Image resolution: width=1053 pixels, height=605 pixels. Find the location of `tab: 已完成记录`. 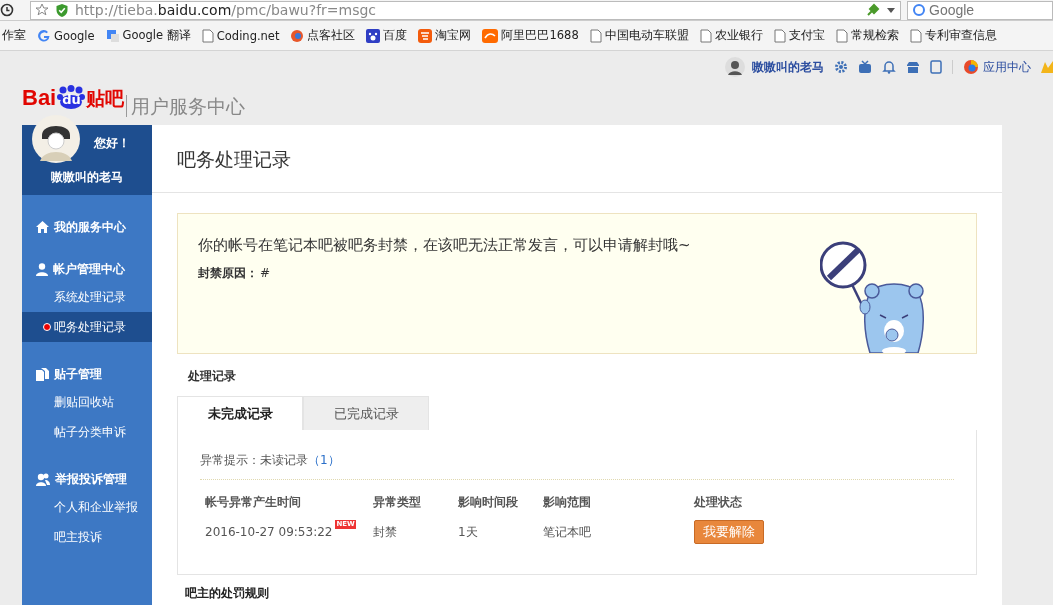

tab: 已完成记录 is located at coordinates (366, 413).